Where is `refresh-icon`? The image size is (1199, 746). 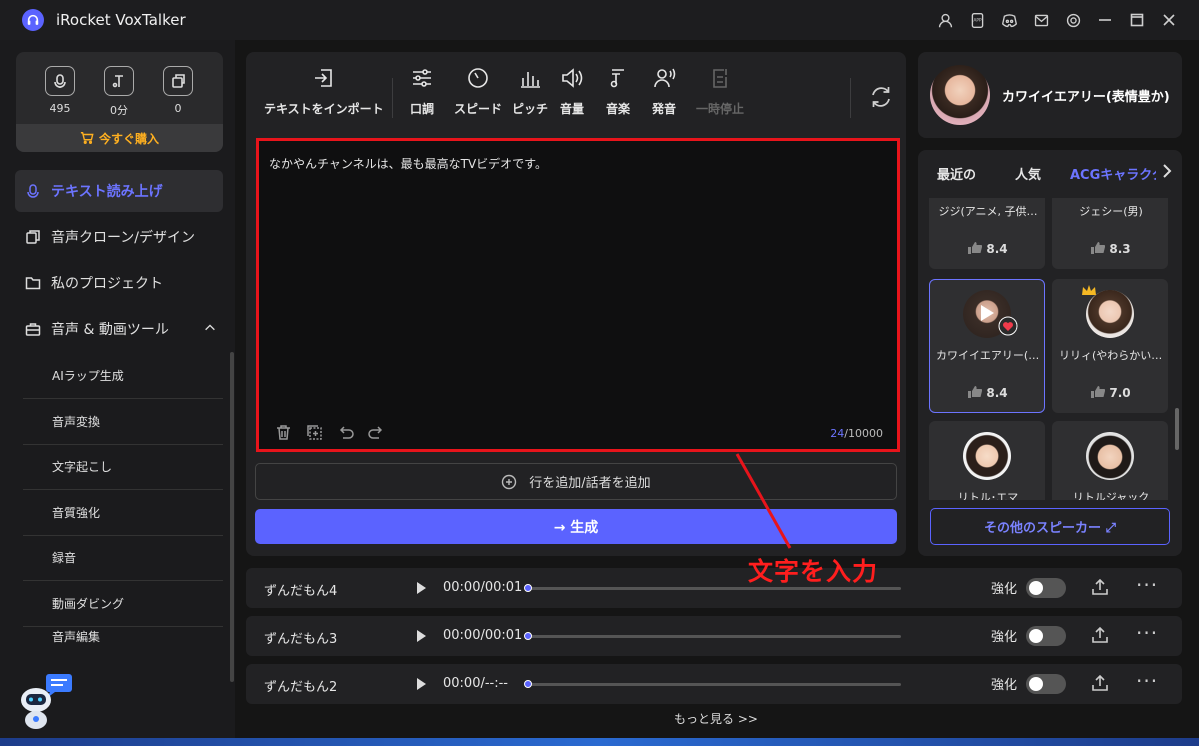
refresh-icon is located at coordinates (881, 97).